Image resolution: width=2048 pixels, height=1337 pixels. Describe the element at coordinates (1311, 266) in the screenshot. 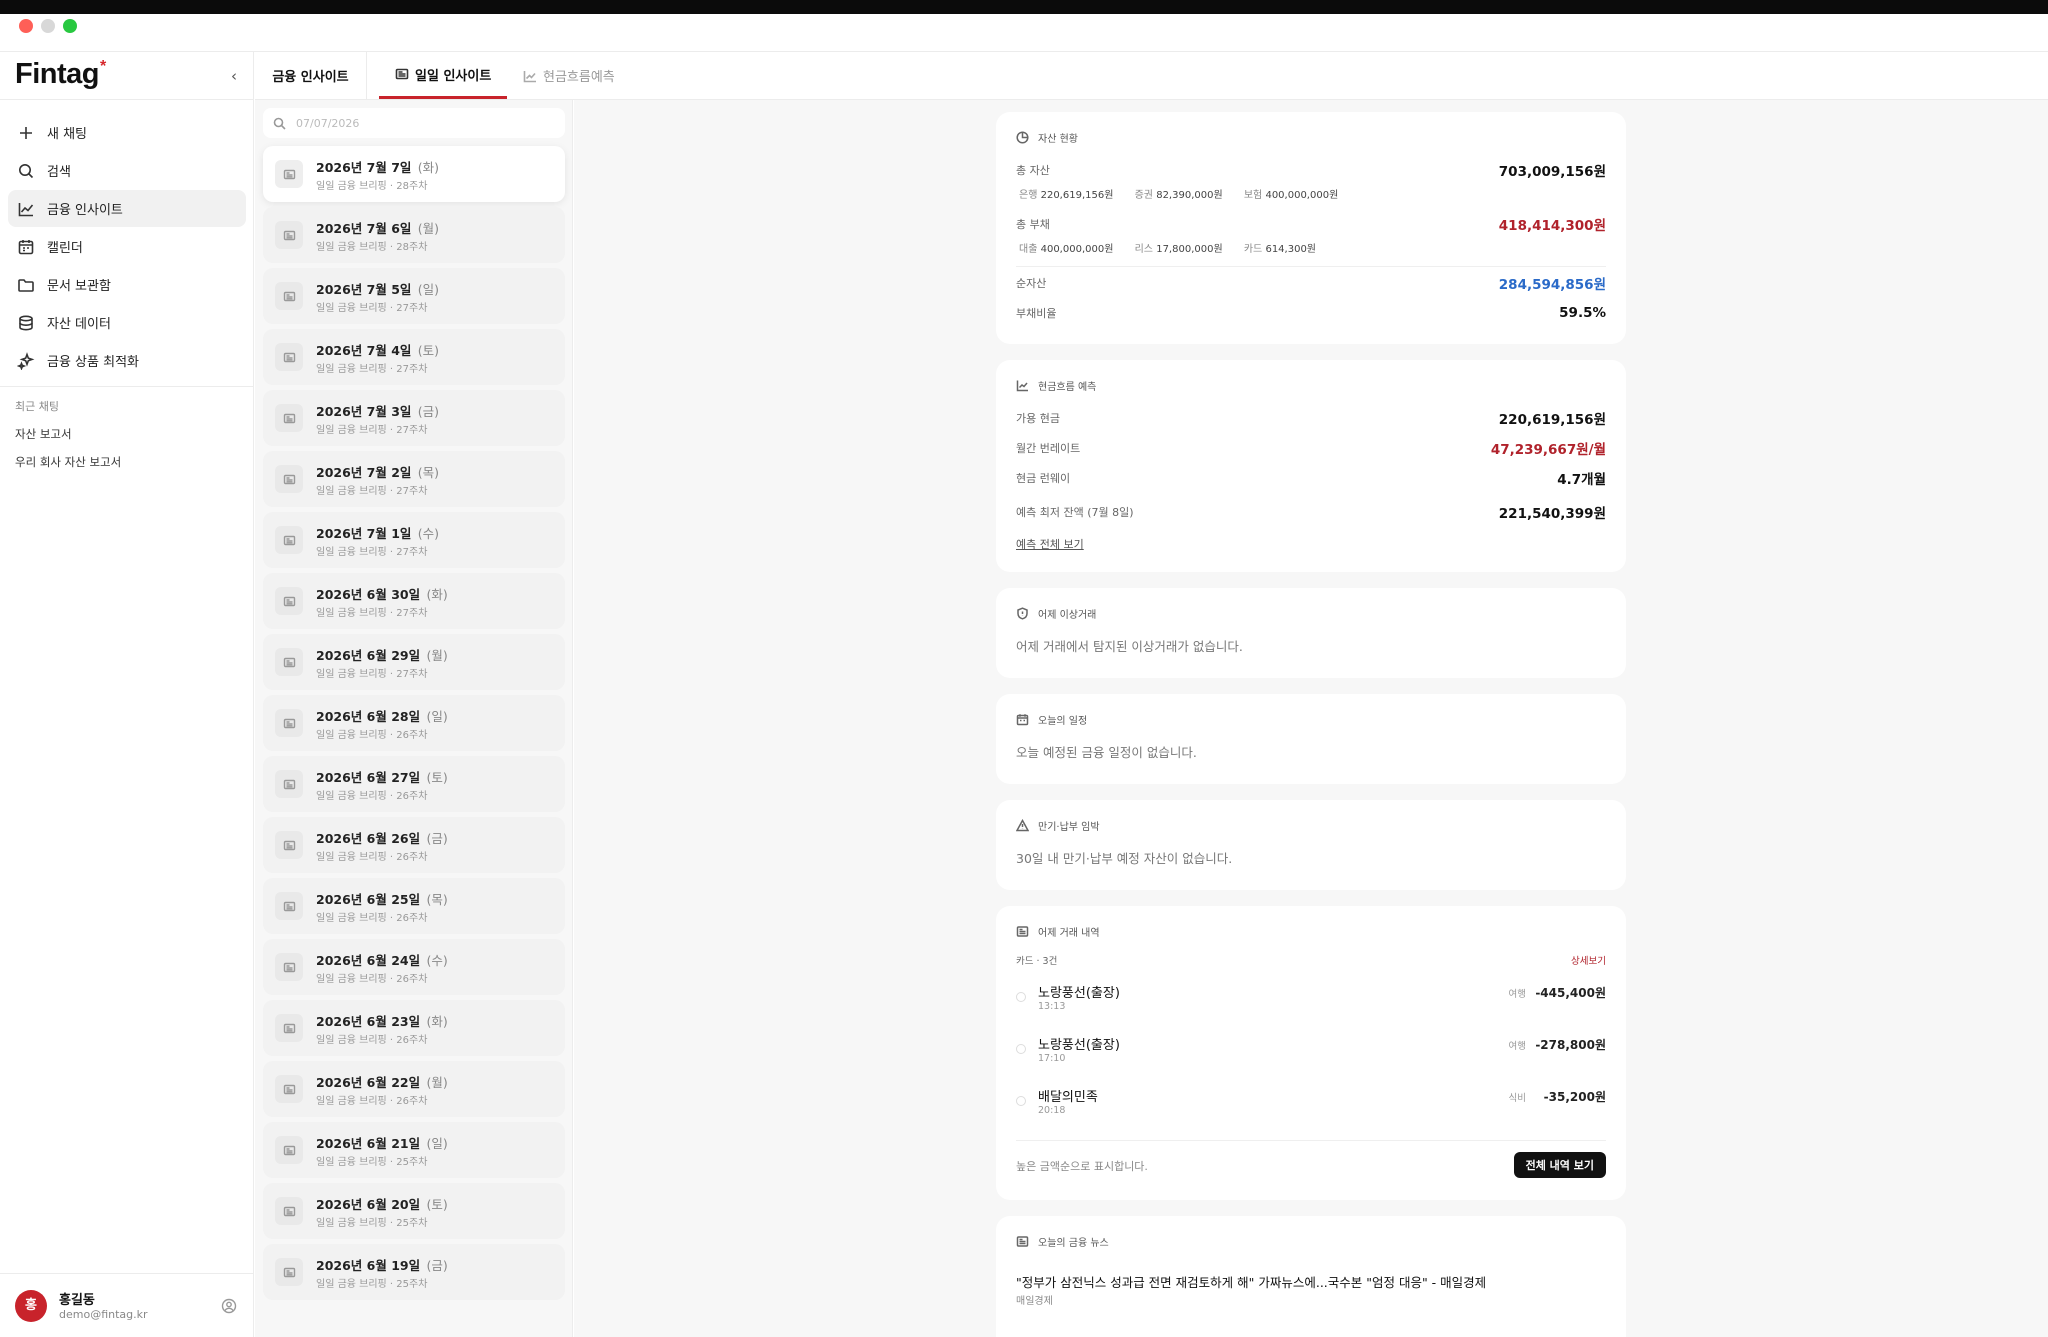

I see `divider` at that location.